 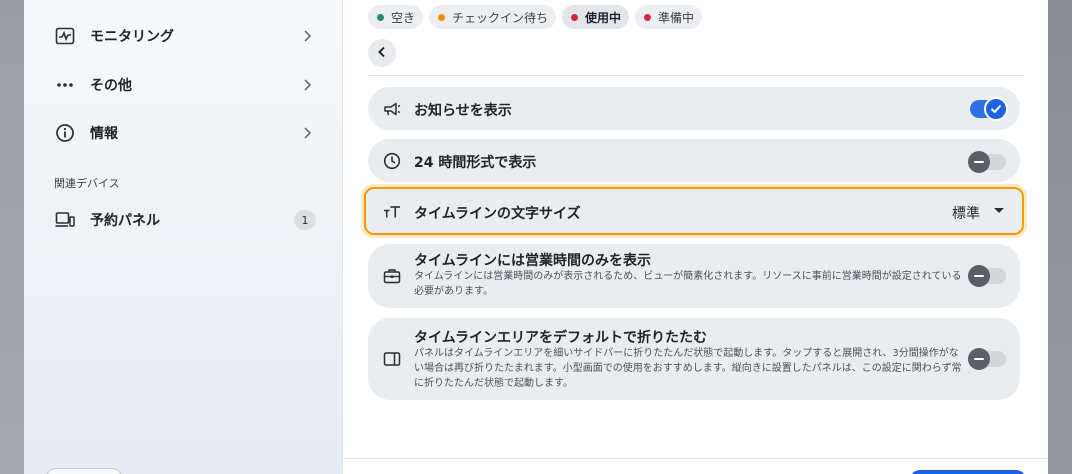 What do you see at coordinates (65, 220) in the screenshot?
I see `device-icon` at bounding box center [65, 220].